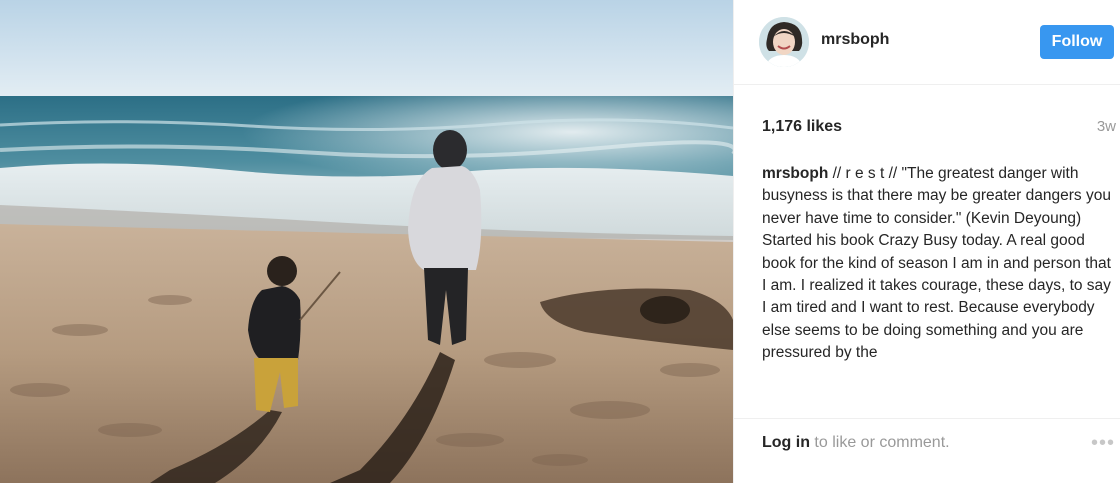 Image resolution: width=1120 pixels, height=483 pixels. I want to click on follow-button: Follow, so click(1077, 42).